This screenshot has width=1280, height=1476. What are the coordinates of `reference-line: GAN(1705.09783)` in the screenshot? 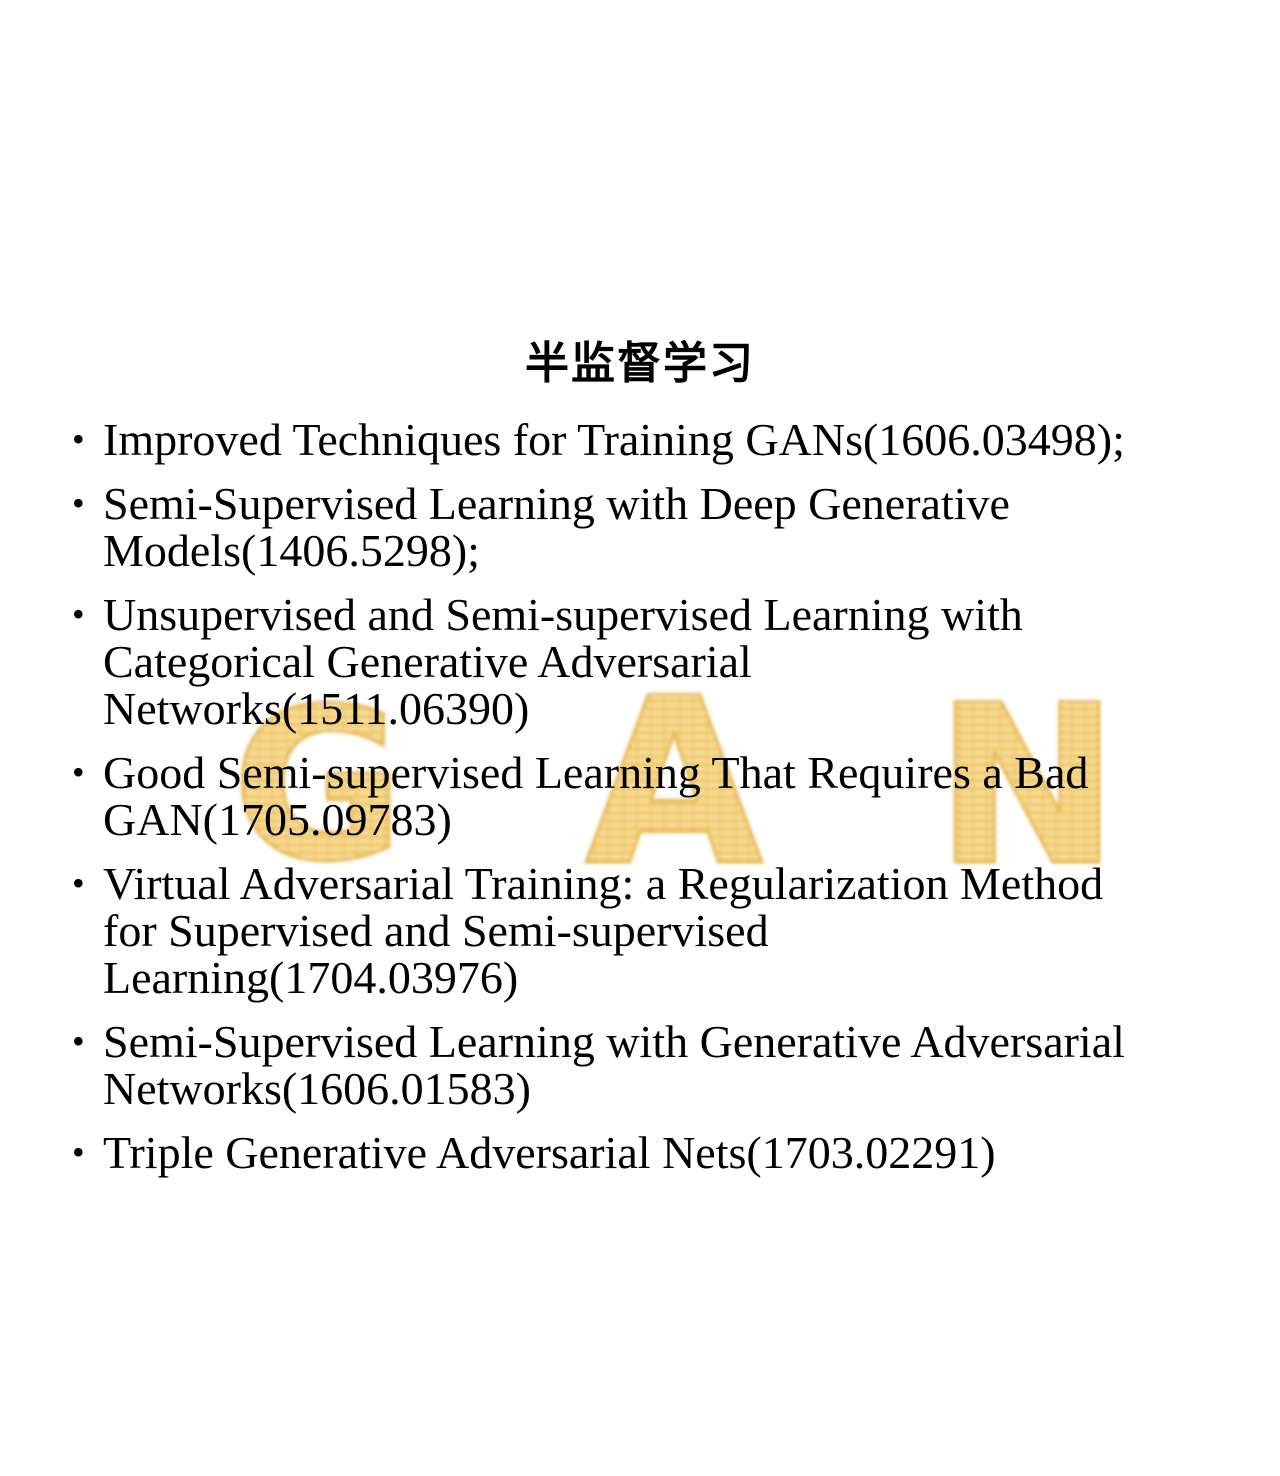 It's located at (277, 819).